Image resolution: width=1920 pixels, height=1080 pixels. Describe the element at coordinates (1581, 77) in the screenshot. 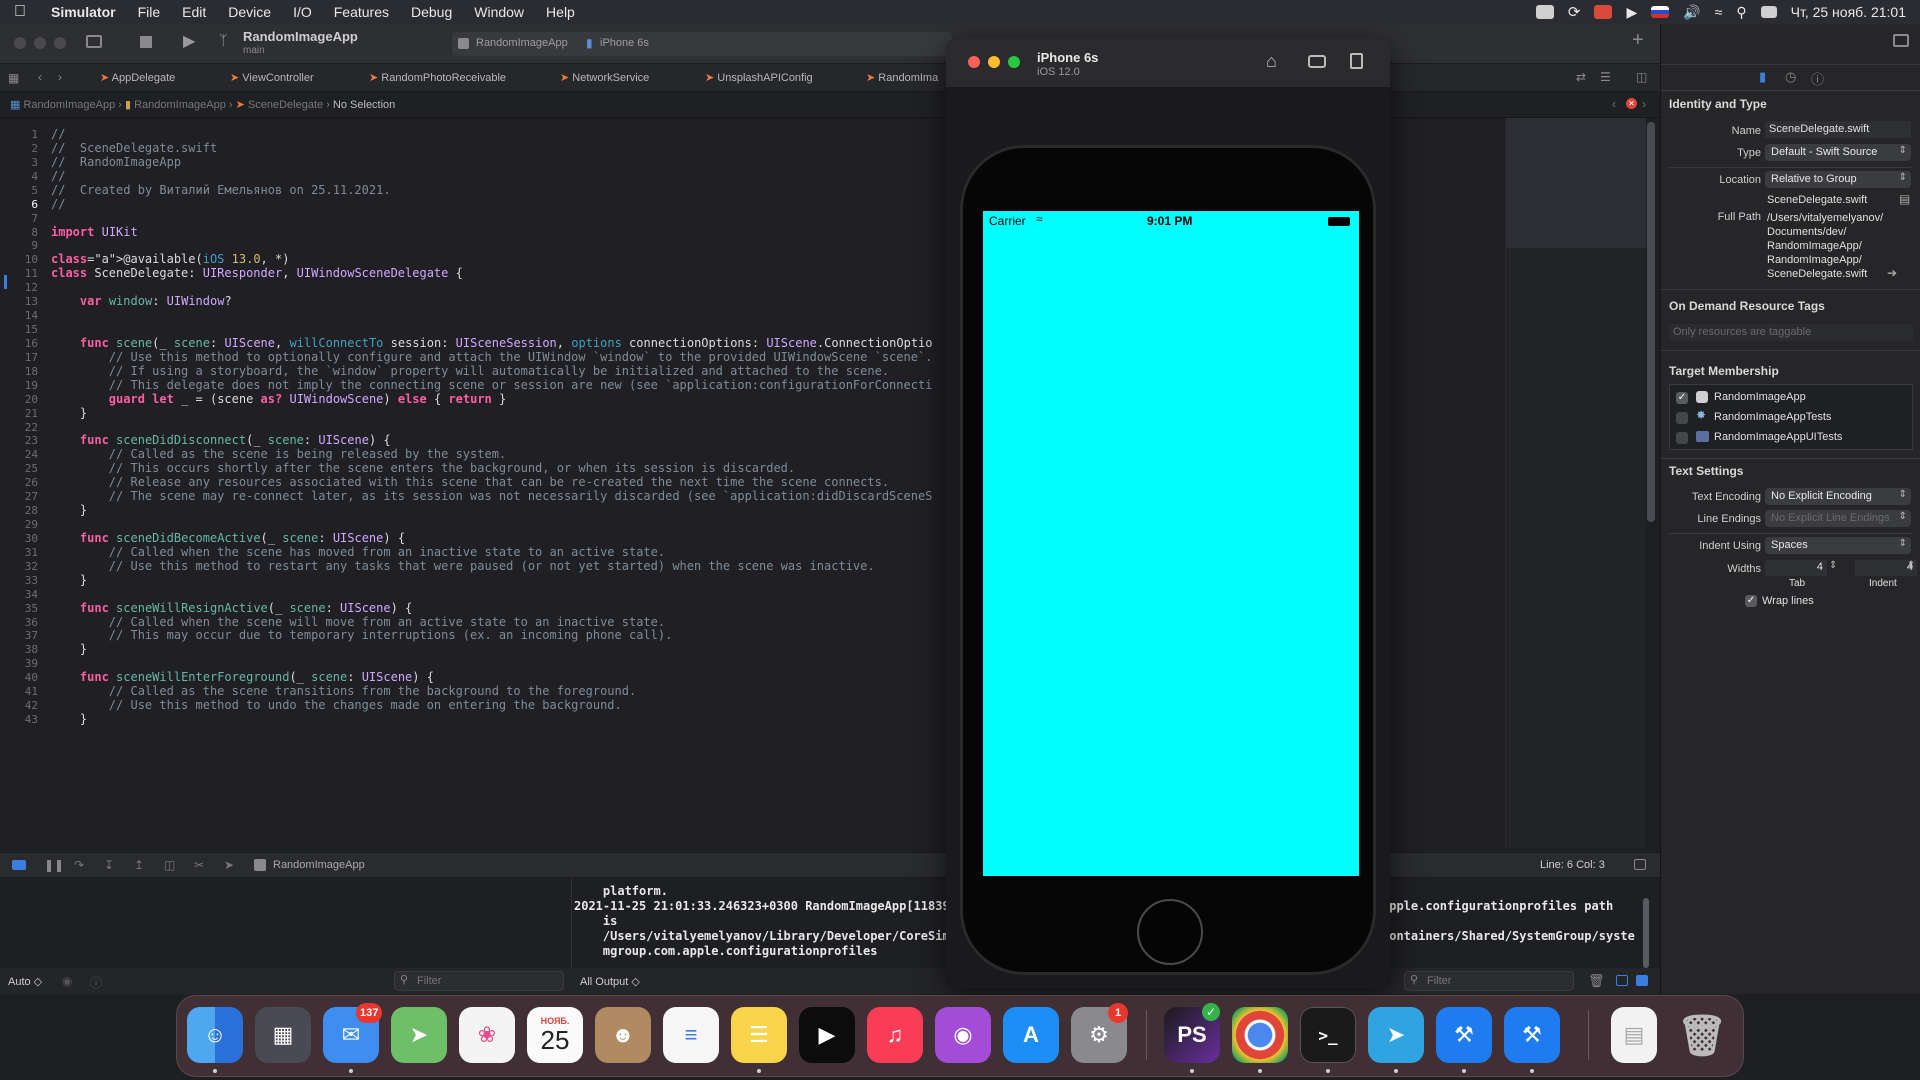

I see `swap-icon: ⇄` at that location.